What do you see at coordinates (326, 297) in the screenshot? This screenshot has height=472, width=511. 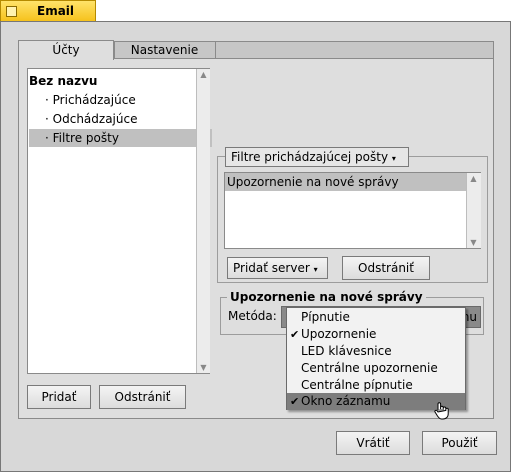 I see `notify-group-title: Upozornenie na nové správy` at bounding box center [326, 297].